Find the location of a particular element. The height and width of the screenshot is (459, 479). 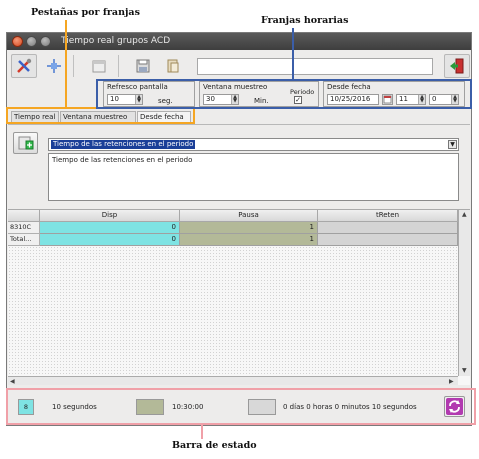

maximize-window-button is located at coordinates (45, 41).